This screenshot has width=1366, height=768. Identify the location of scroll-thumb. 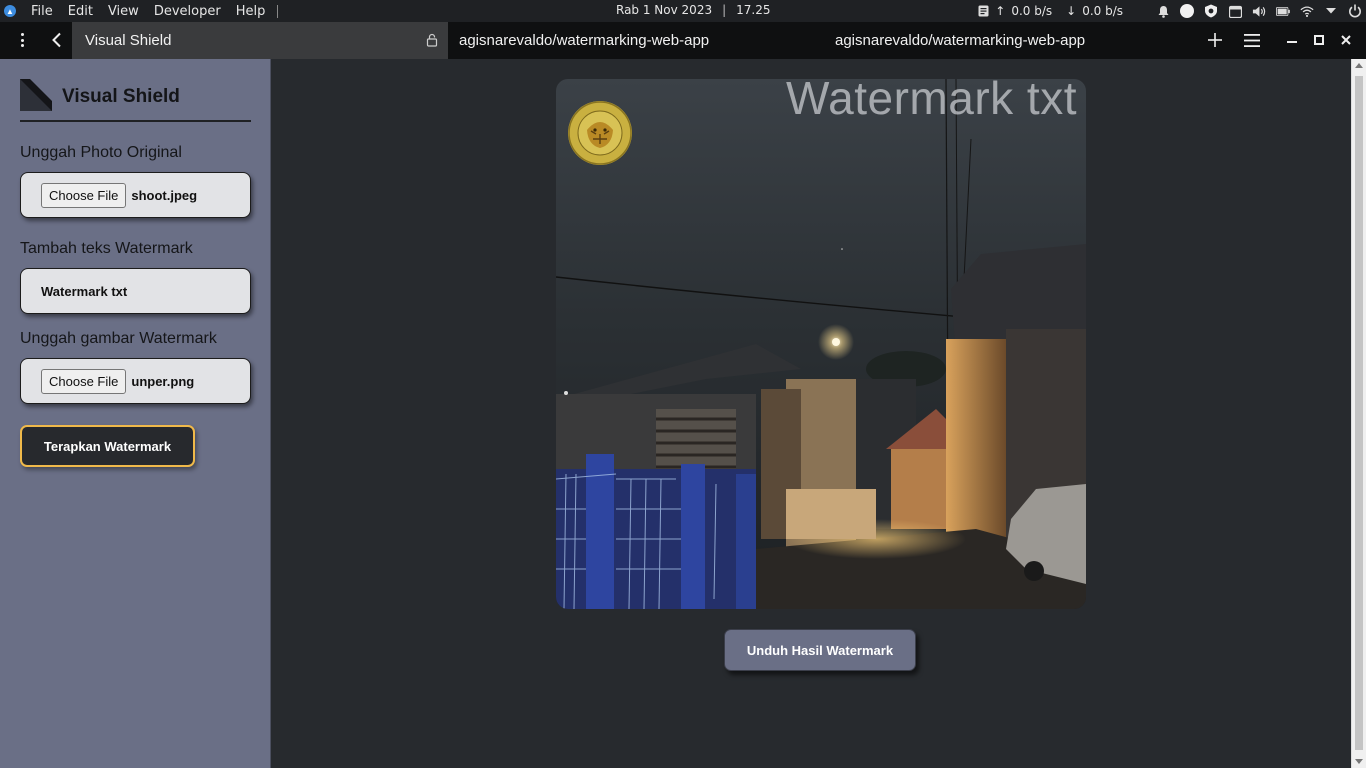
(1359, 413).